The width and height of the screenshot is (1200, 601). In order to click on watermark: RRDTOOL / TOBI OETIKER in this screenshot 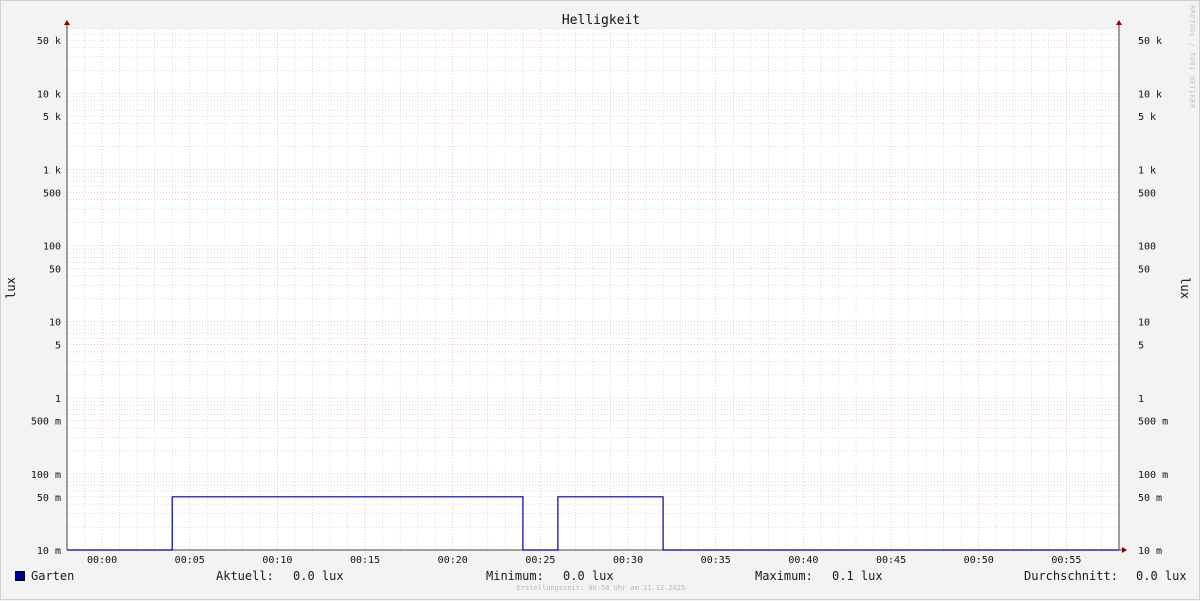, I will do `click(1192, 57)`.